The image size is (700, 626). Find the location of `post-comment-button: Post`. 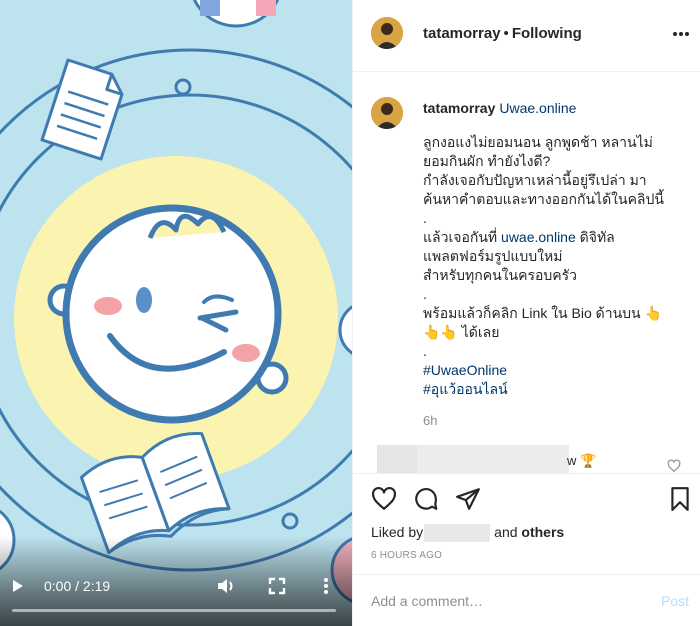

post-comment-button: Post is located at coordinates (675, 601).